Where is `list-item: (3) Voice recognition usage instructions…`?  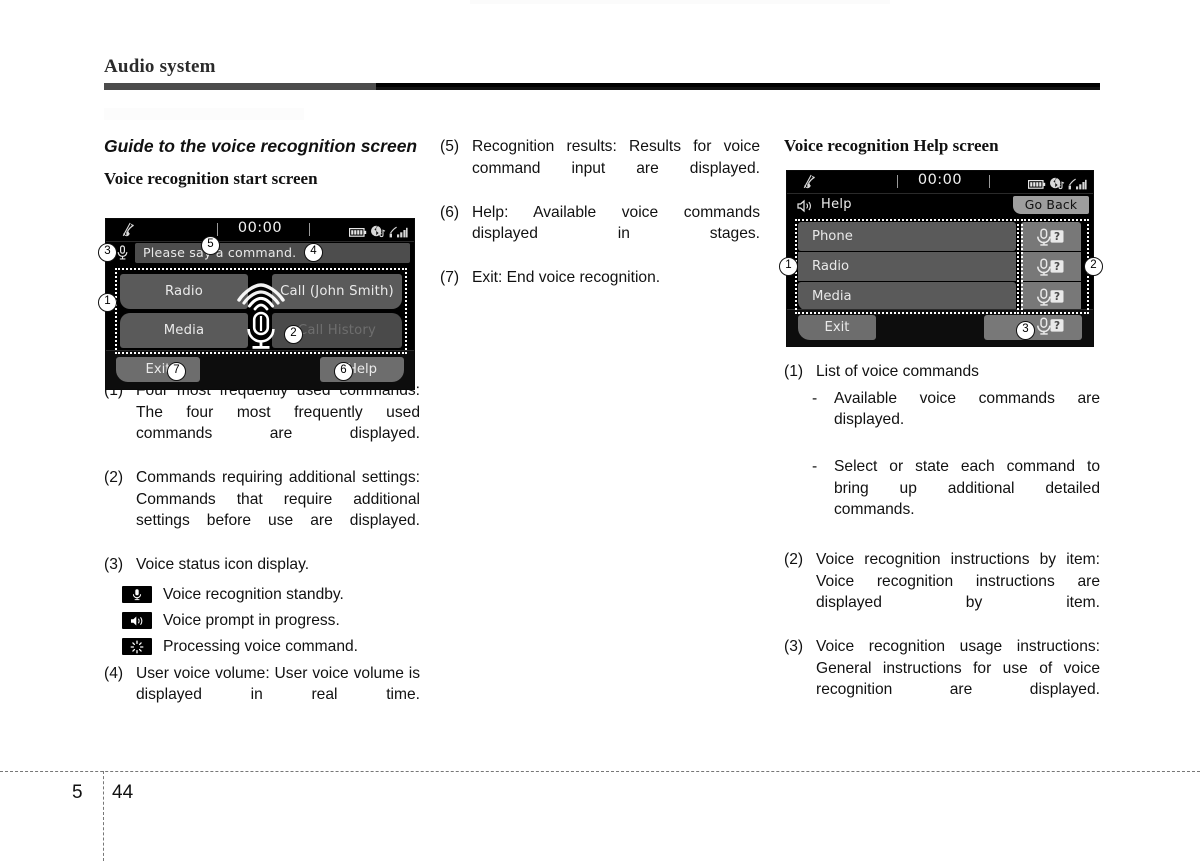
list-item: (3) Voice recognition usage instructions… is located at coordinates (942, 679).